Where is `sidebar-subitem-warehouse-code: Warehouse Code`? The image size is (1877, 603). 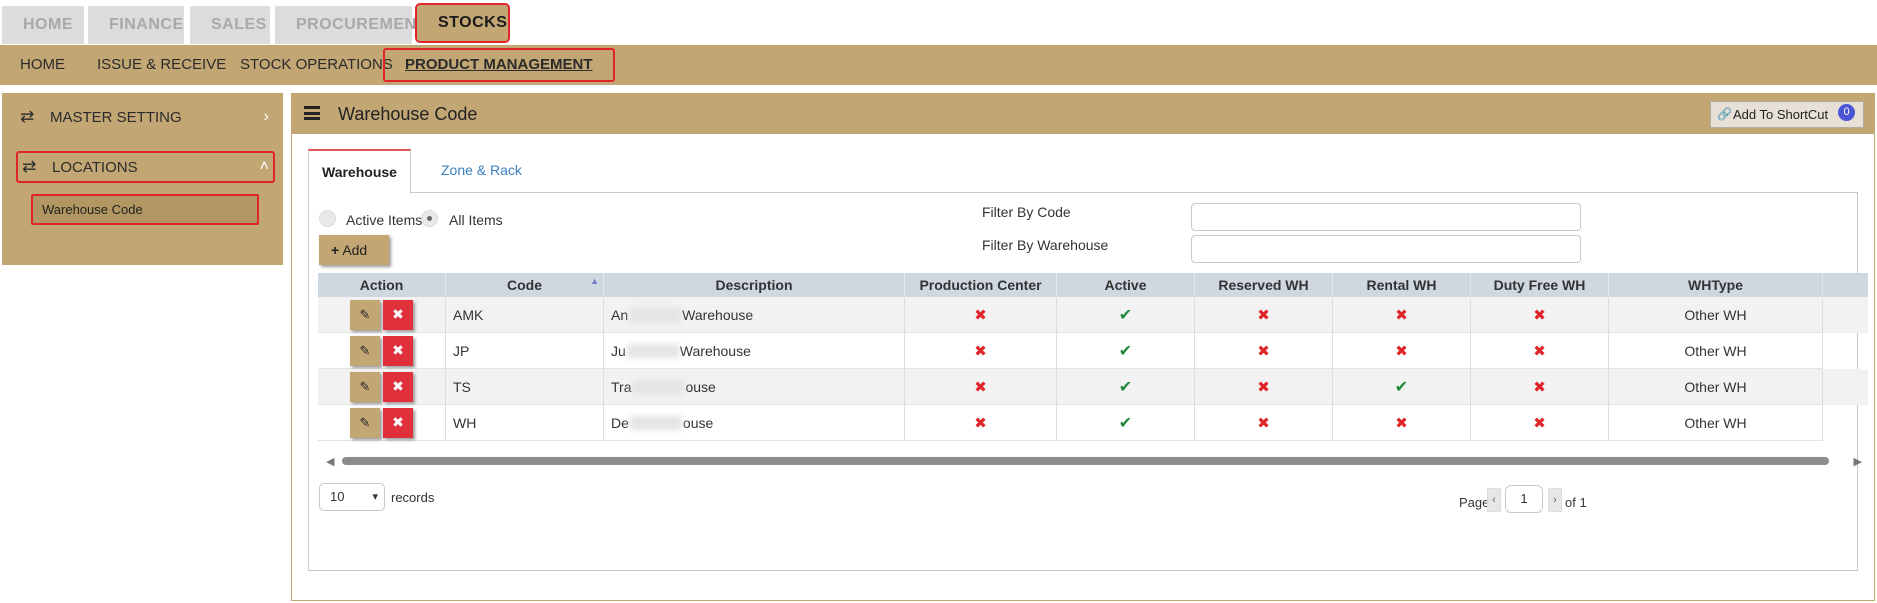
sidebar-subitem-warehouse-code: Warehouse Code is located at coordinates (145, 209).